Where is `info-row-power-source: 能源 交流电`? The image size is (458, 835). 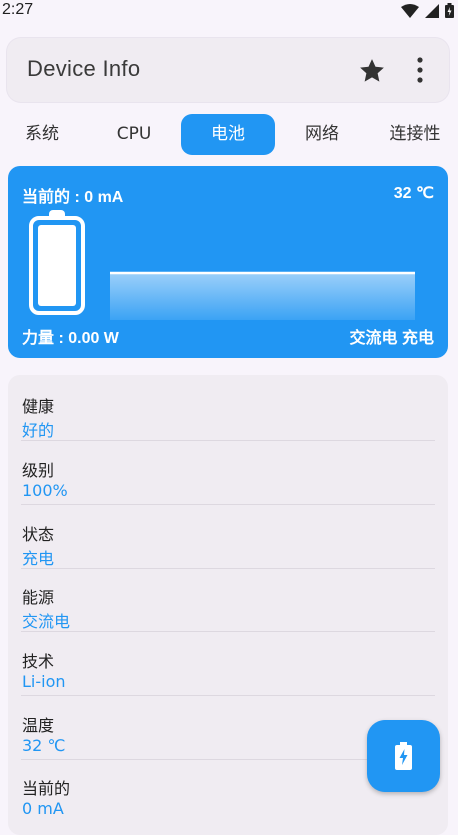
info-row-power-source: 能源 交流电 is located at coordinates (228, 600).